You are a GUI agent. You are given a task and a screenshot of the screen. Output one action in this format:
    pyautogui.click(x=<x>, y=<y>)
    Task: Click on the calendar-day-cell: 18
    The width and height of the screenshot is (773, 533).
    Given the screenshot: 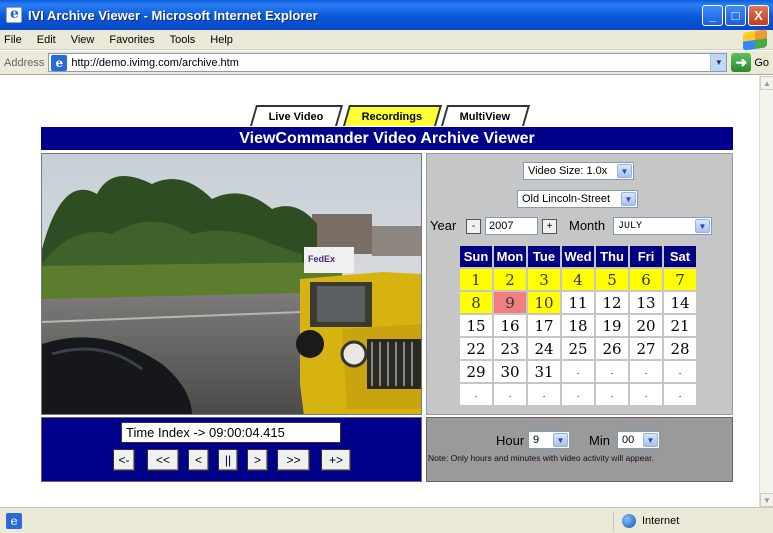 What is the action you would take?
    pyautogui.click(x=578, y=325)
    